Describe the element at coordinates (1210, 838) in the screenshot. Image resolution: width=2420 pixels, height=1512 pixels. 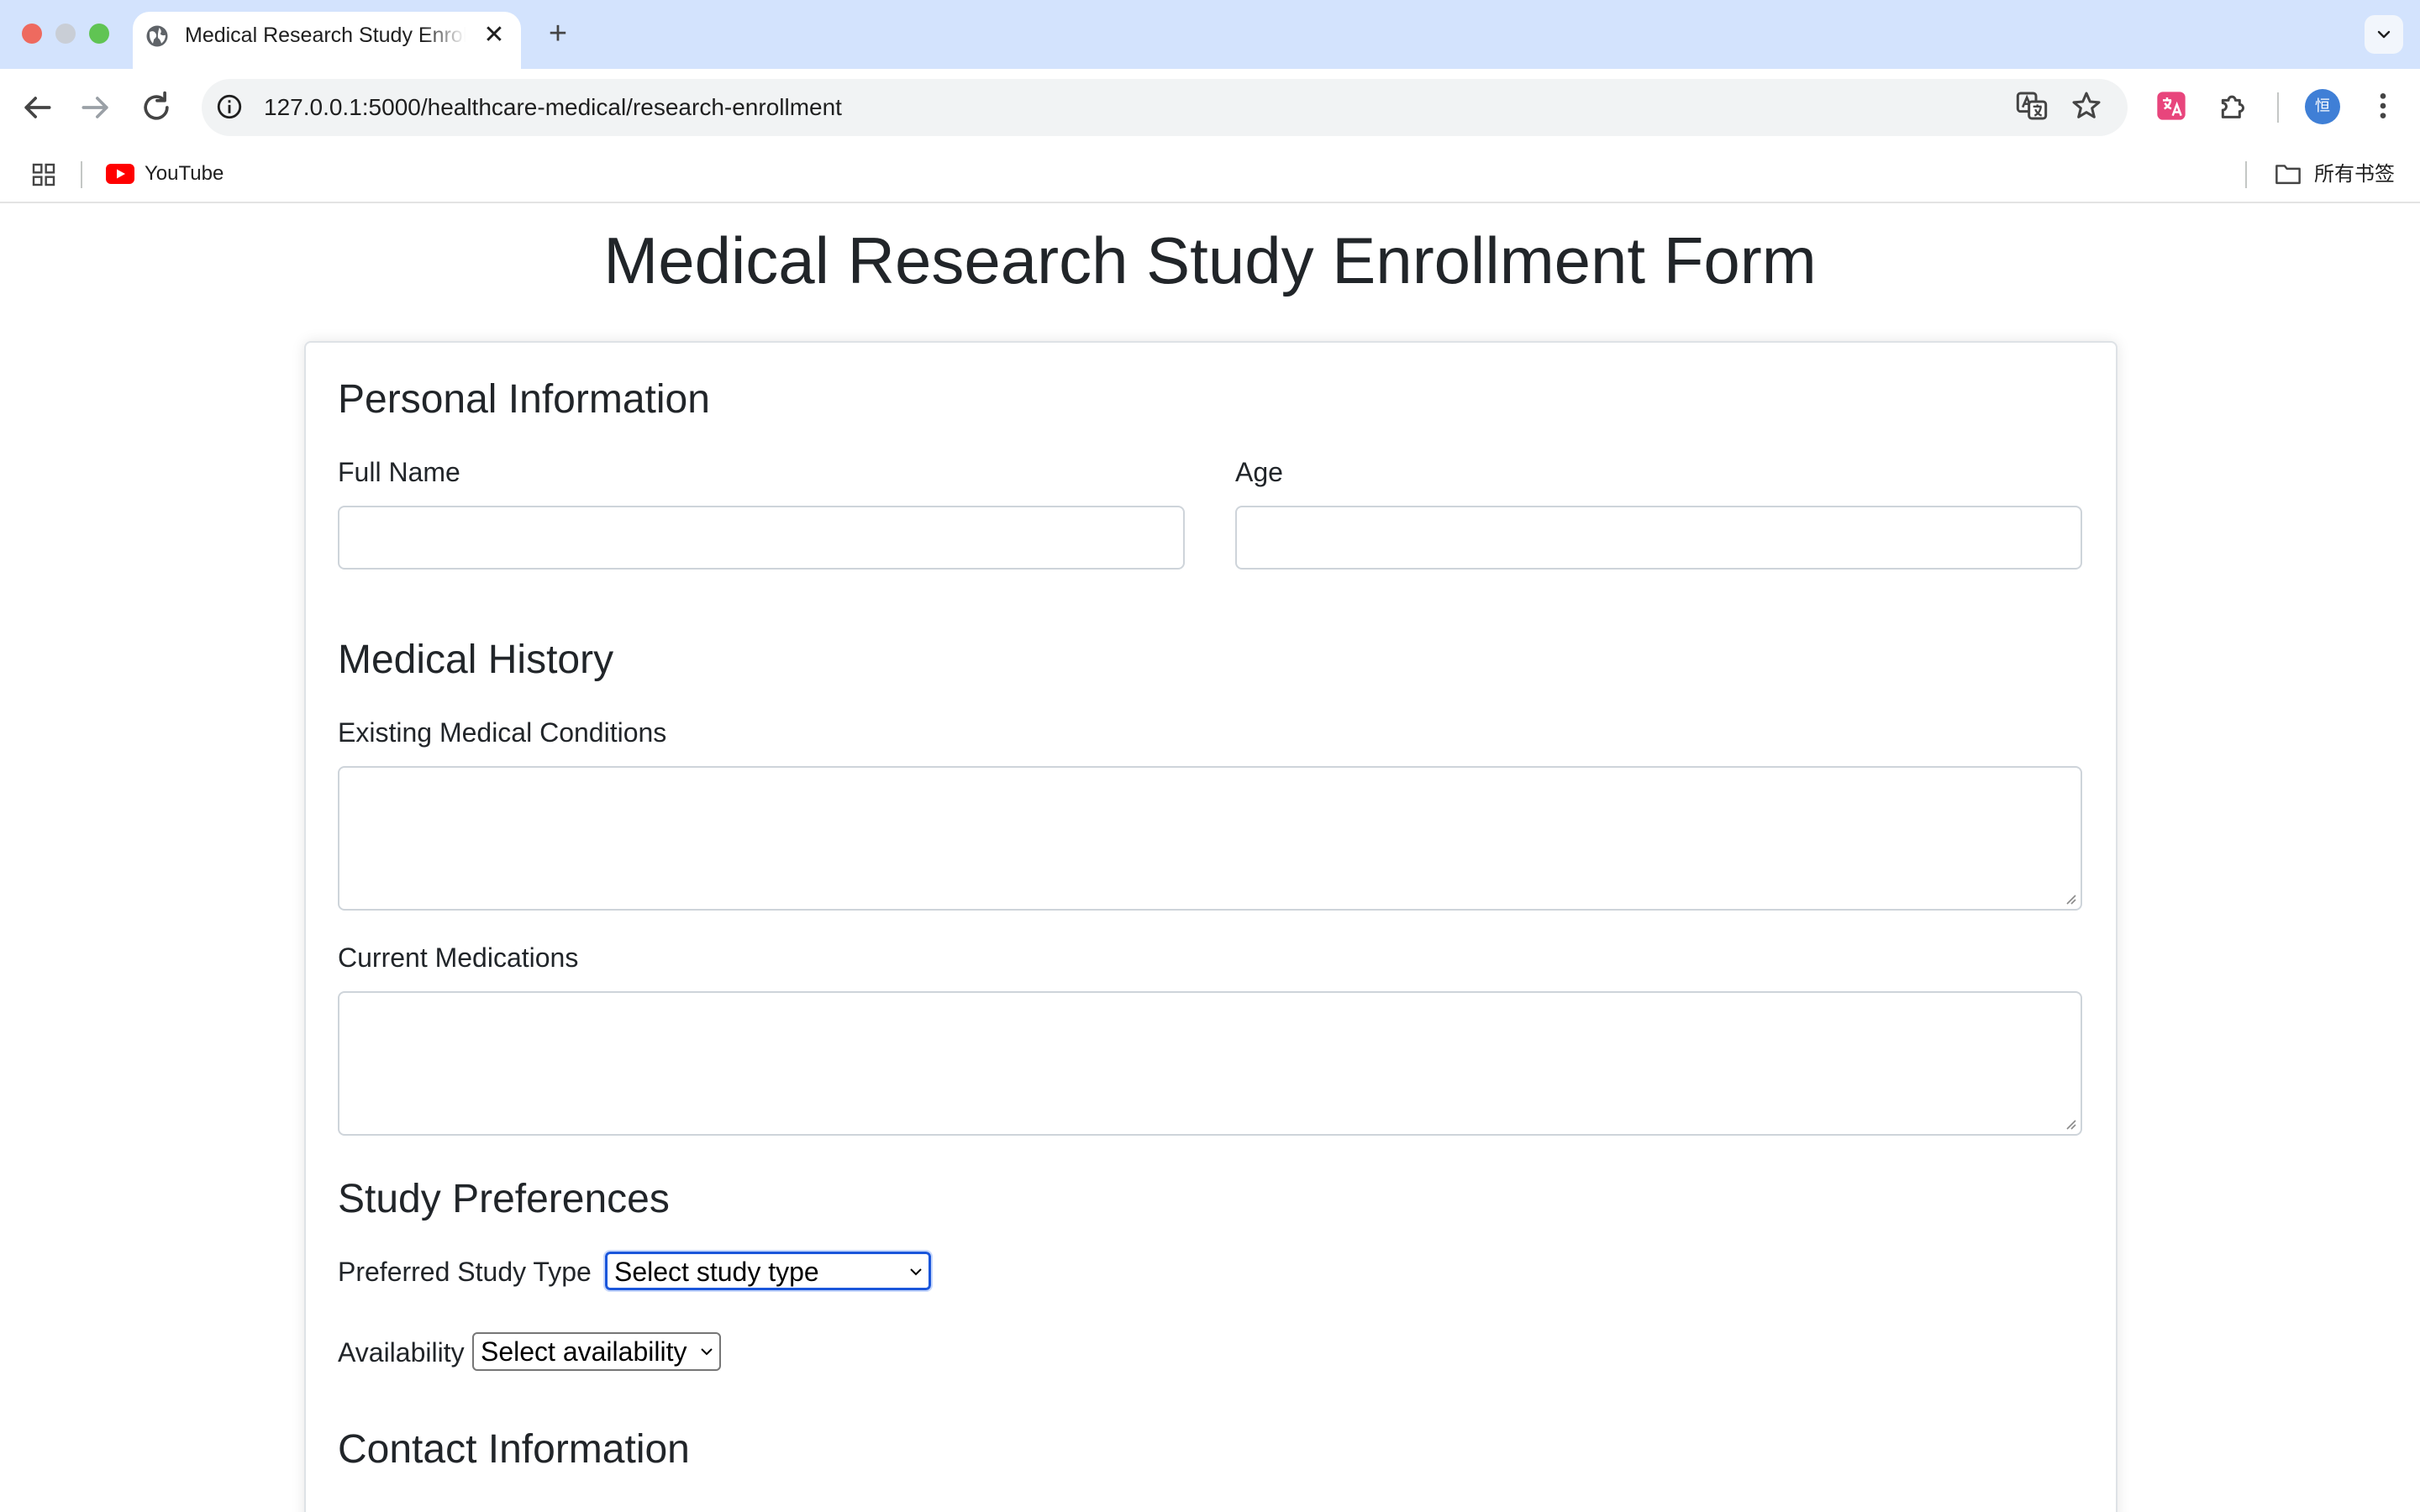
I see `existing-conditions-textarea` at that location.